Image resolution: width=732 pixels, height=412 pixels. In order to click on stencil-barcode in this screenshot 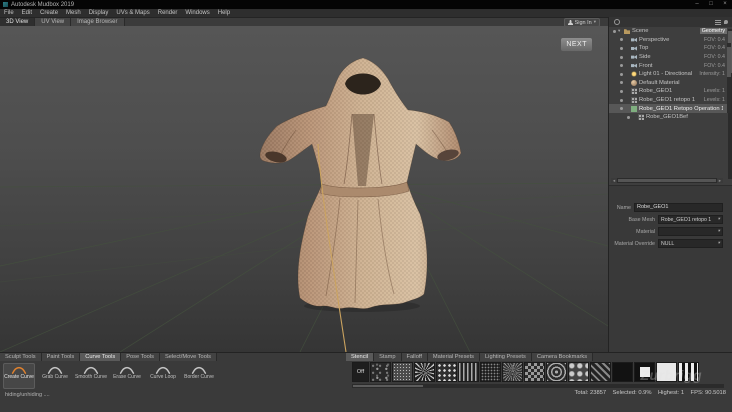, I will do `click(688, 372)`.